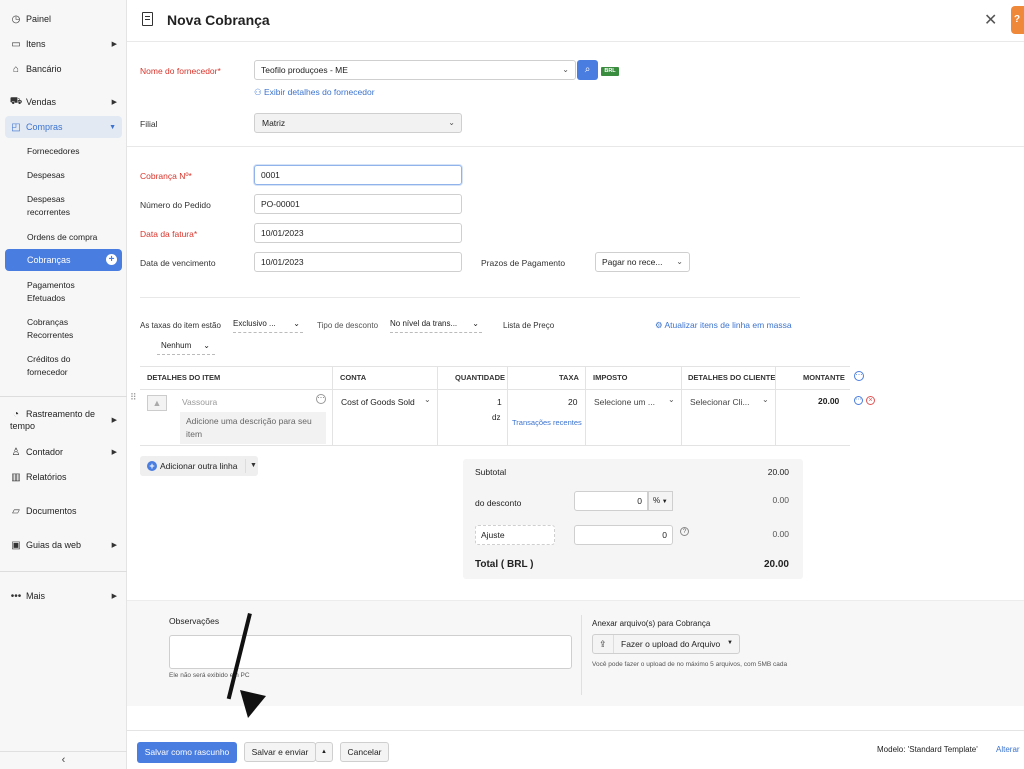 This screenshot has height=769, width=1024. What do you see at coordinates (723, 325) in the screenshot?
I see `bulk-update-link: ⚙ Atualizar itens de linha em massa` at bounding box center [723, 325].